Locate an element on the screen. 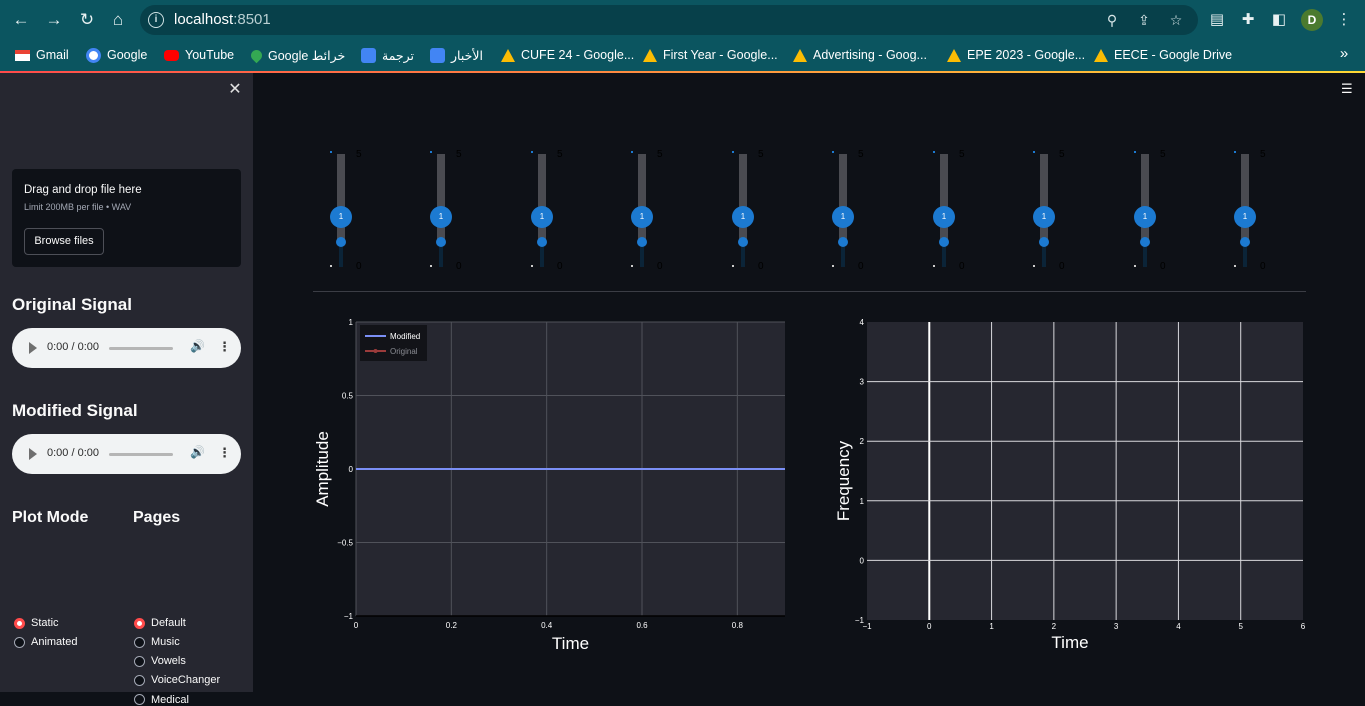 The width and height of the screenshot is (1365, 706). more-bookmarks-icon: » is located at coordinates (1344, 54).